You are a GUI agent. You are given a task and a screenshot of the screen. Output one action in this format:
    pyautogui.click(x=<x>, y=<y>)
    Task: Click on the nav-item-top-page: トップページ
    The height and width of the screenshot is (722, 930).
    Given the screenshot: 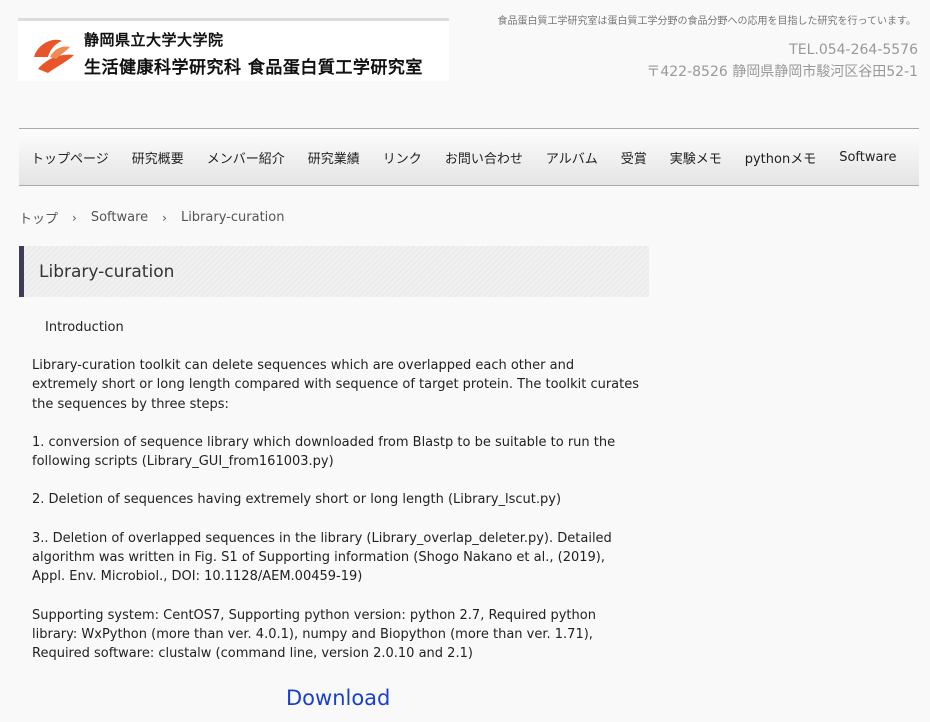 What is the action you would take?
    pyautogui.click(x=70, y=157)
    